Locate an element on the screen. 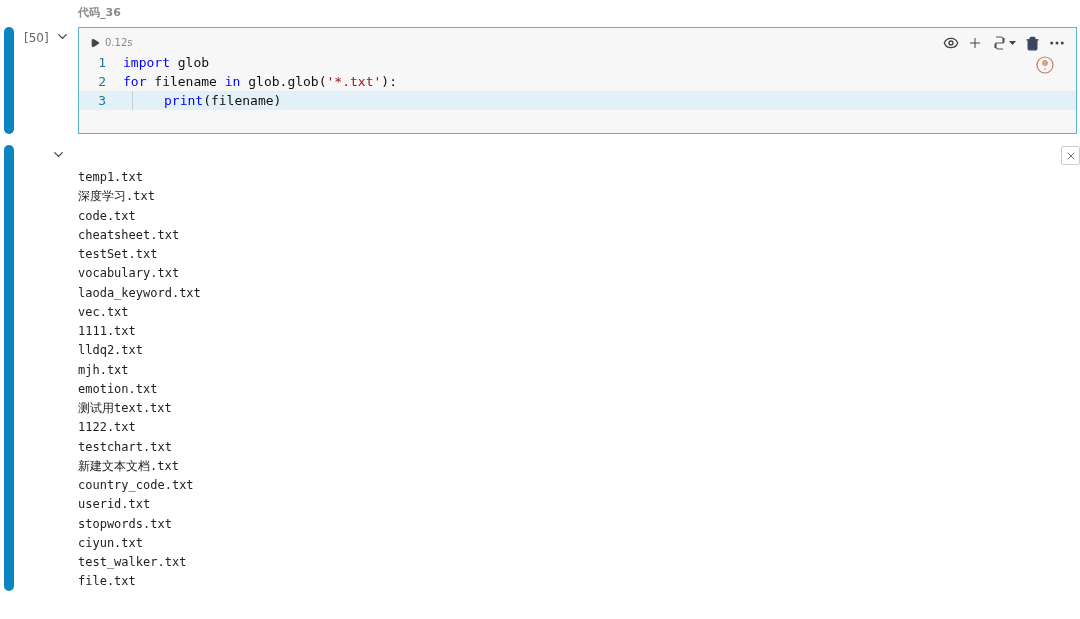 The width and height of the screenshot is (1080, 619). output-line: 测试用text.txt is located at coordinates (125, 408).